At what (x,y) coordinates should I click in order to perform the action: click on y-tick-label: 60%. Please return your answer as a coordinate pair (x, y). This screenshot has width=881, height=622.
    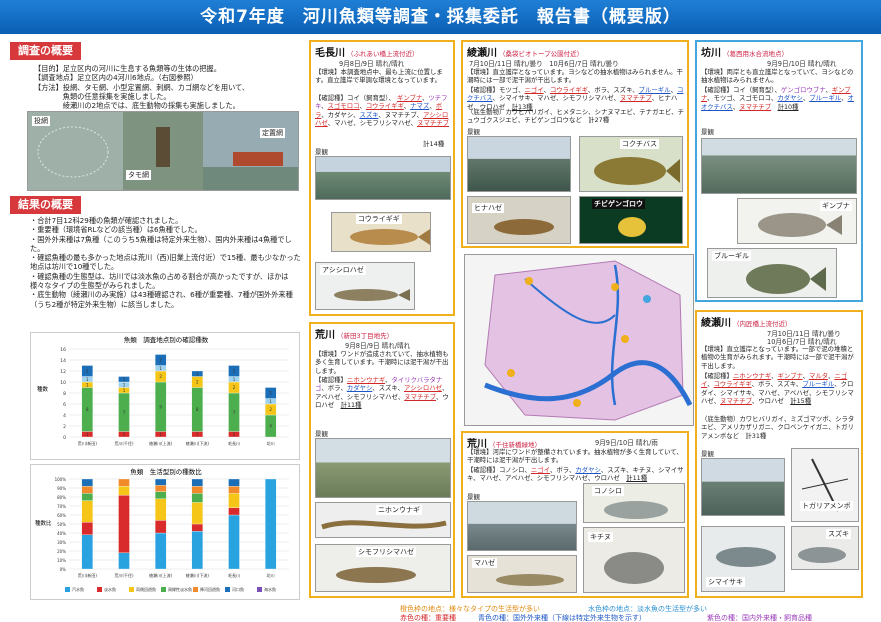
    Looking at the image, I should click on (61, 515).